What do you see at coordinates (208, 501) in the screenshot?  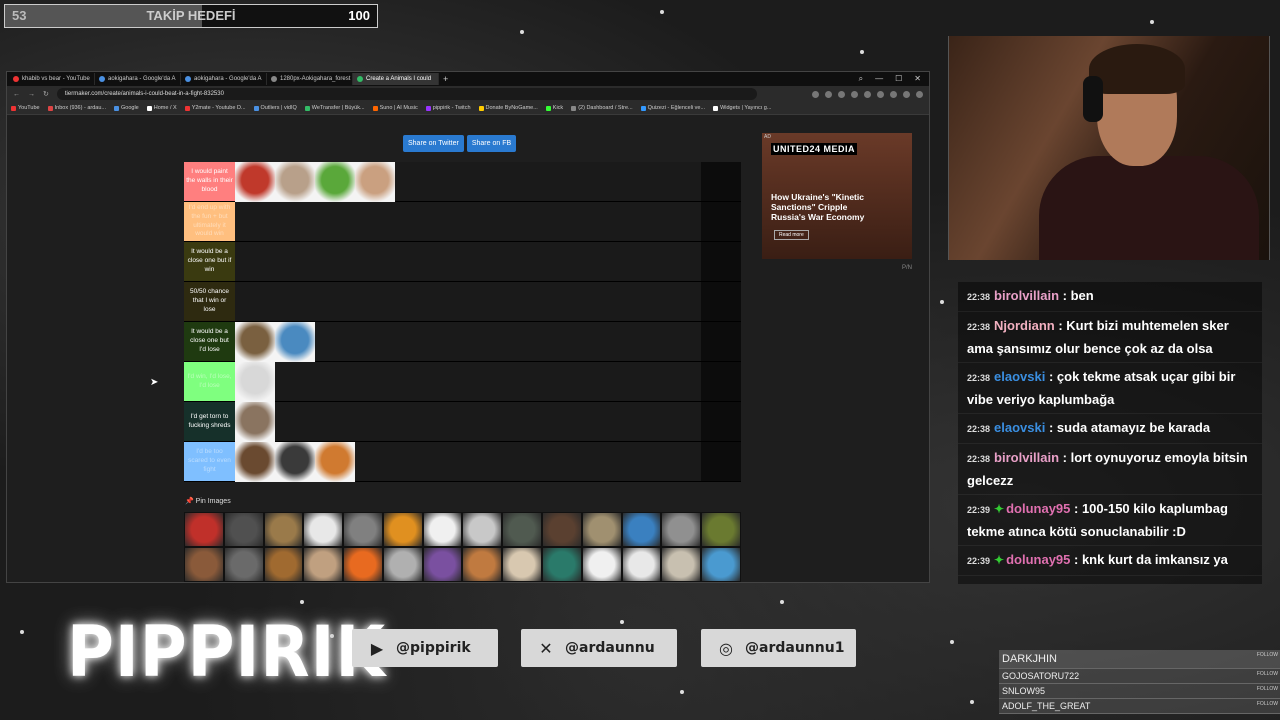 I see `pin-images-header: 📌 Pin Images` at bounding box center [208, 501].